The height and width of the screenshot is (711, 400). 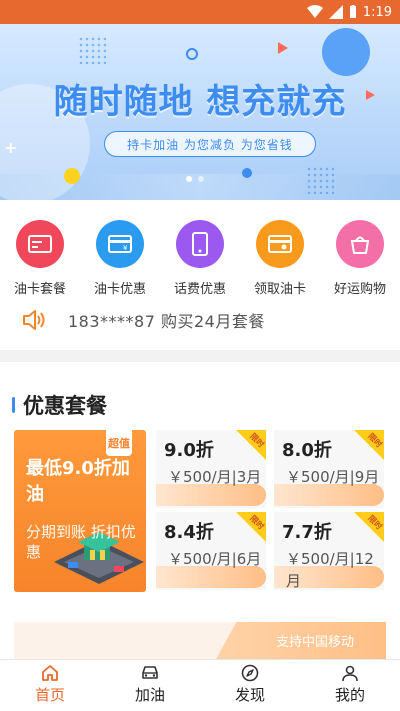 I want to click on menu-item-card-package: 油卡套餐, so click(x=40, y=258).